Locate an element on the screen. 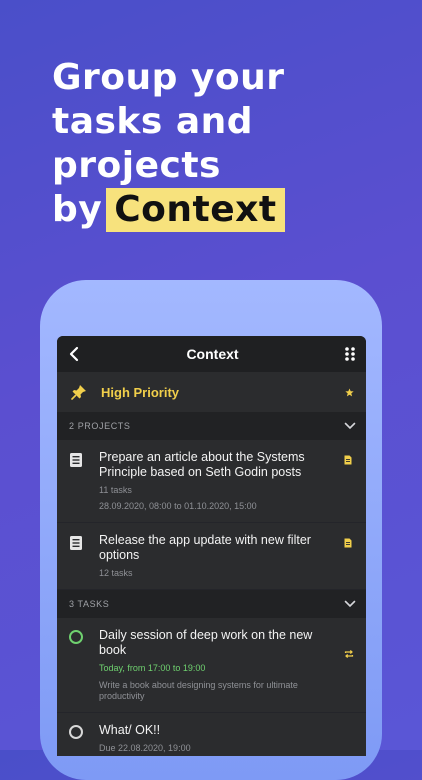 The height and width of the screenshot is (780, 422). project-dates: 28.09.2020, 08:00 to 01.10.2020, 15:00 is located at coordinates (178, 506).